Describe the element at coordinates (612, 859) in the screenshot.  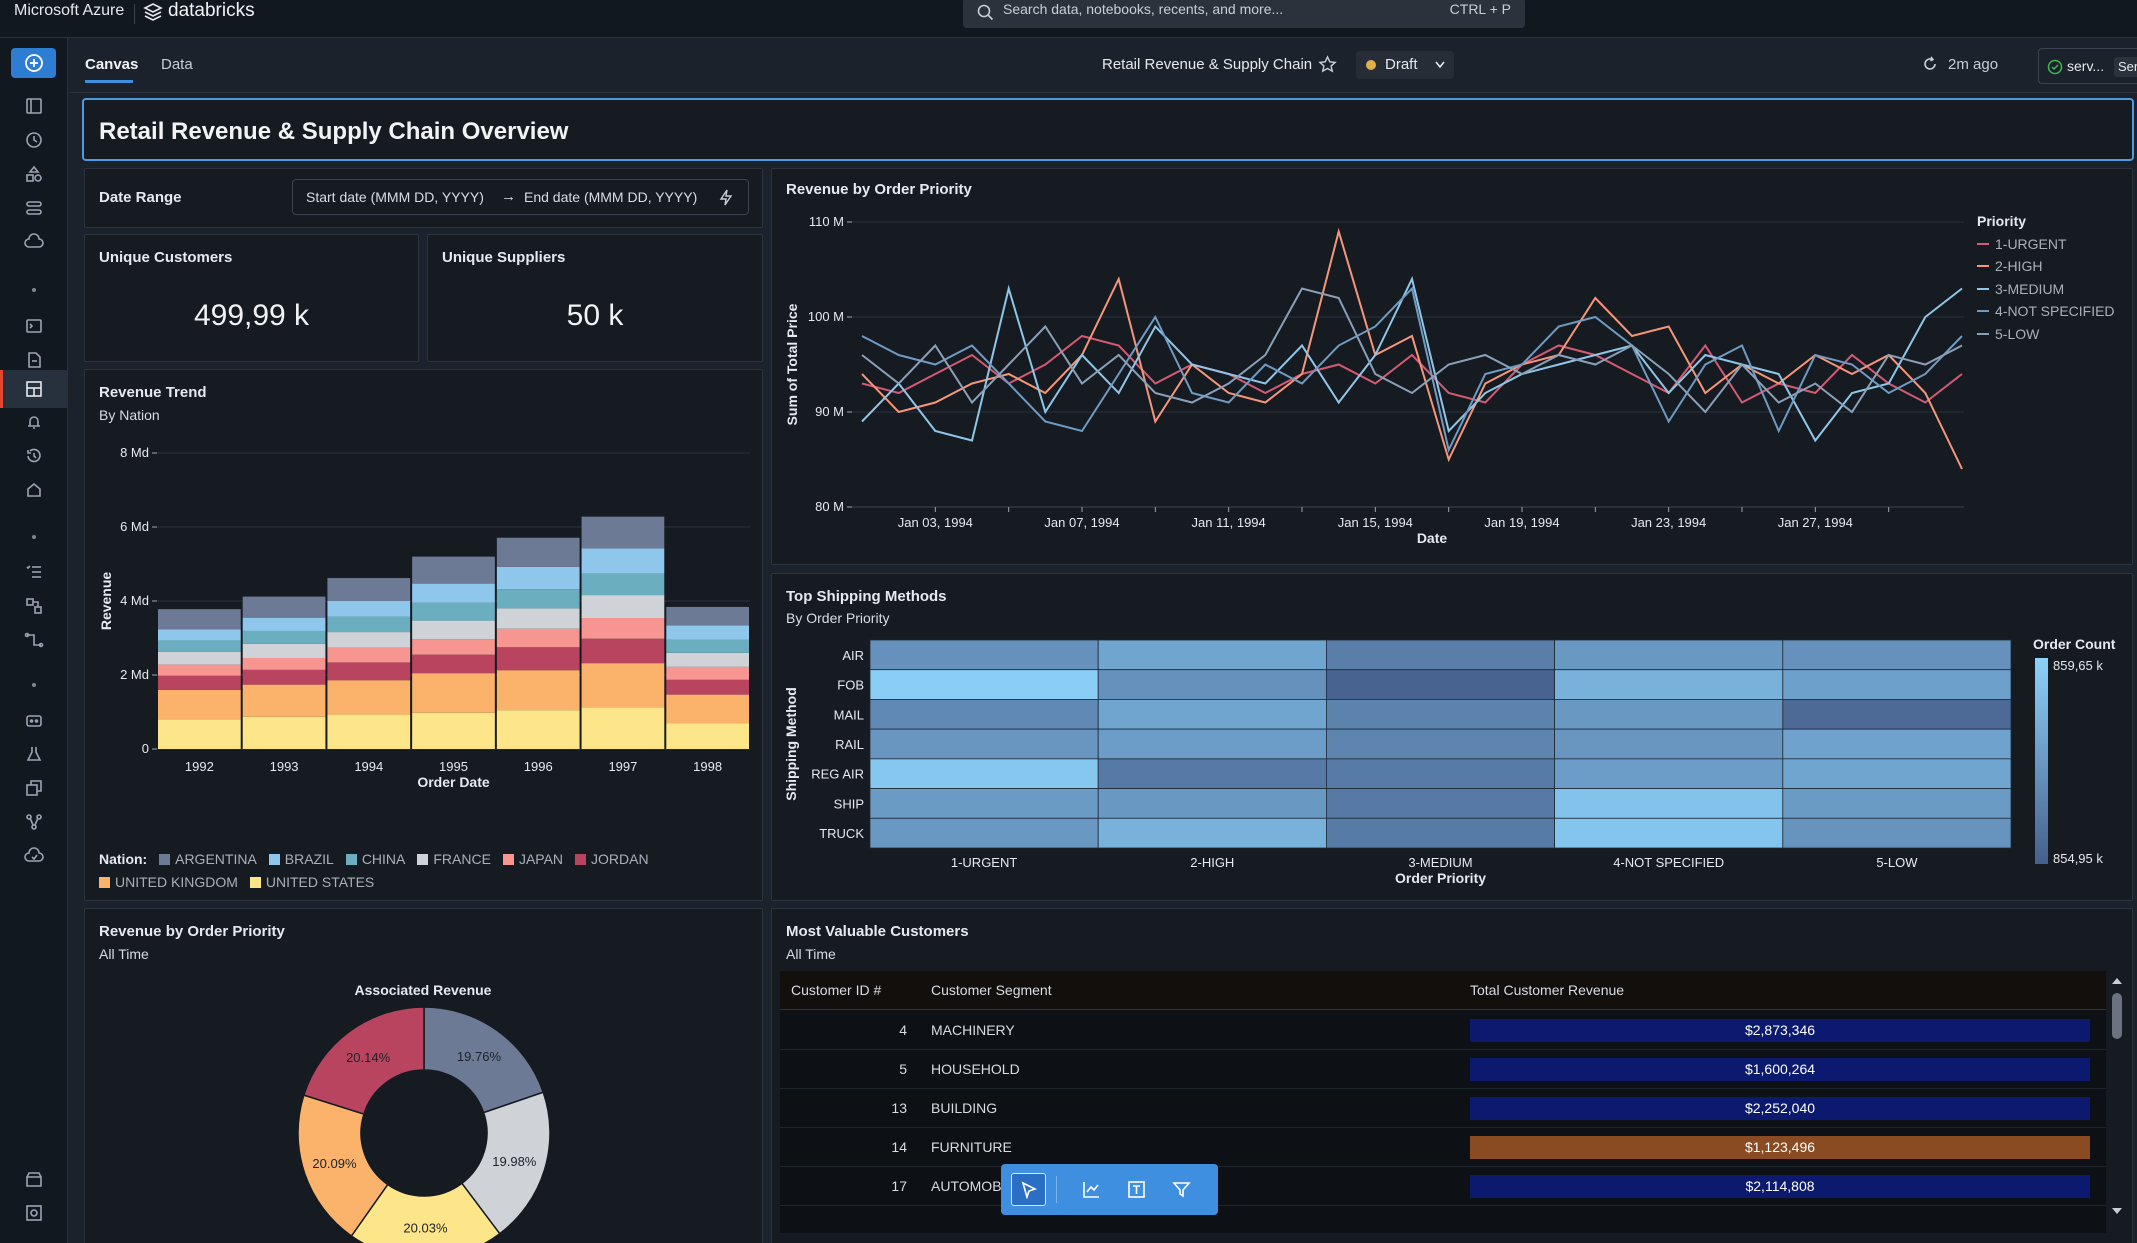
I see `legend-item: JORDAN` at that location.